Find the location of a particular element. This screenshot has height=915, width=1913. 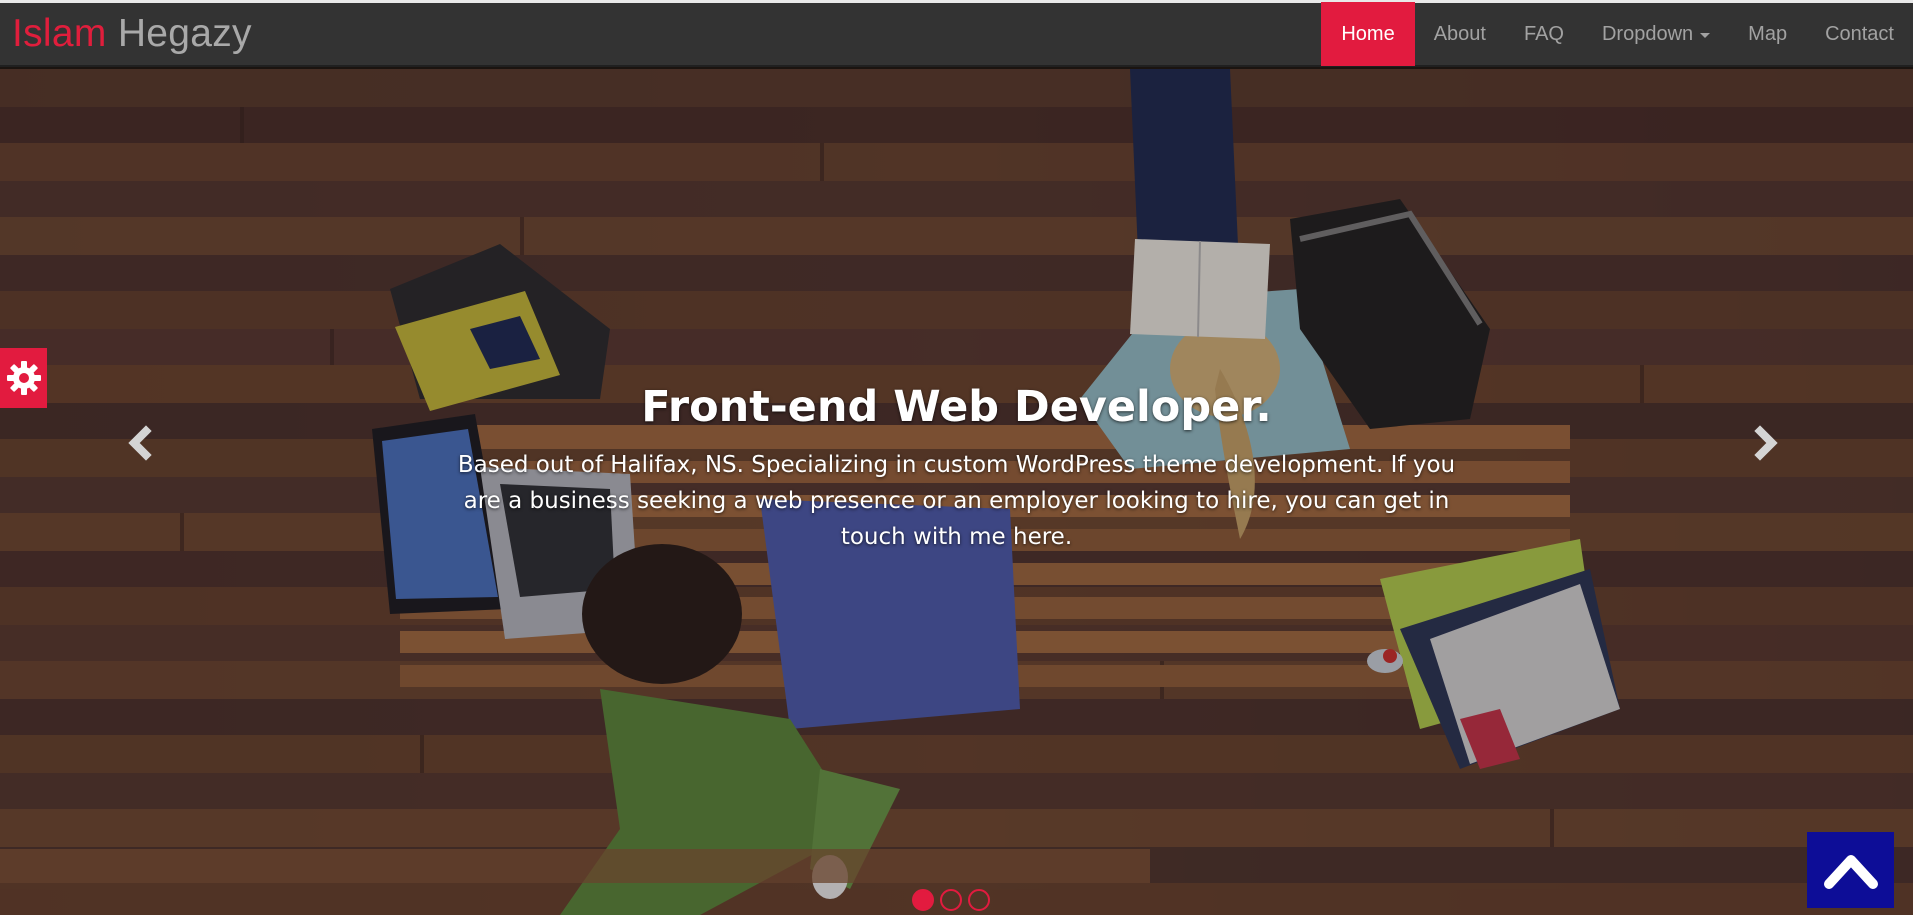

brand-last-name: Hegazy is located at coordinates (184, 33).